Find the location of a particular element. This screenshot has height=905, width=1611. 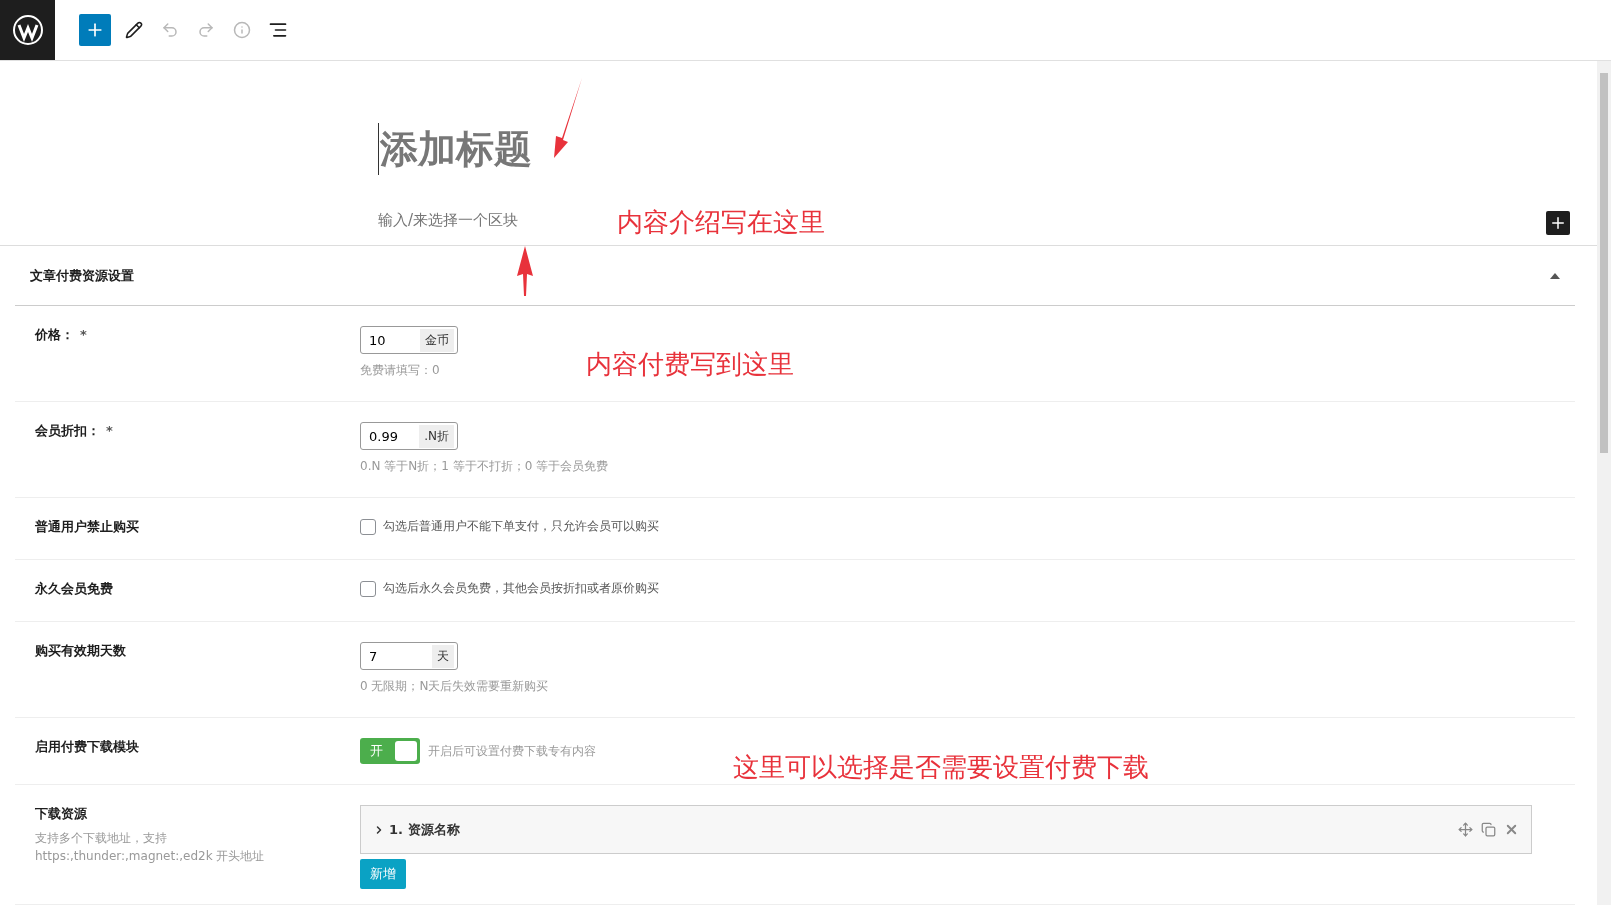

scrollbar is located at coordinates (1604, 263).